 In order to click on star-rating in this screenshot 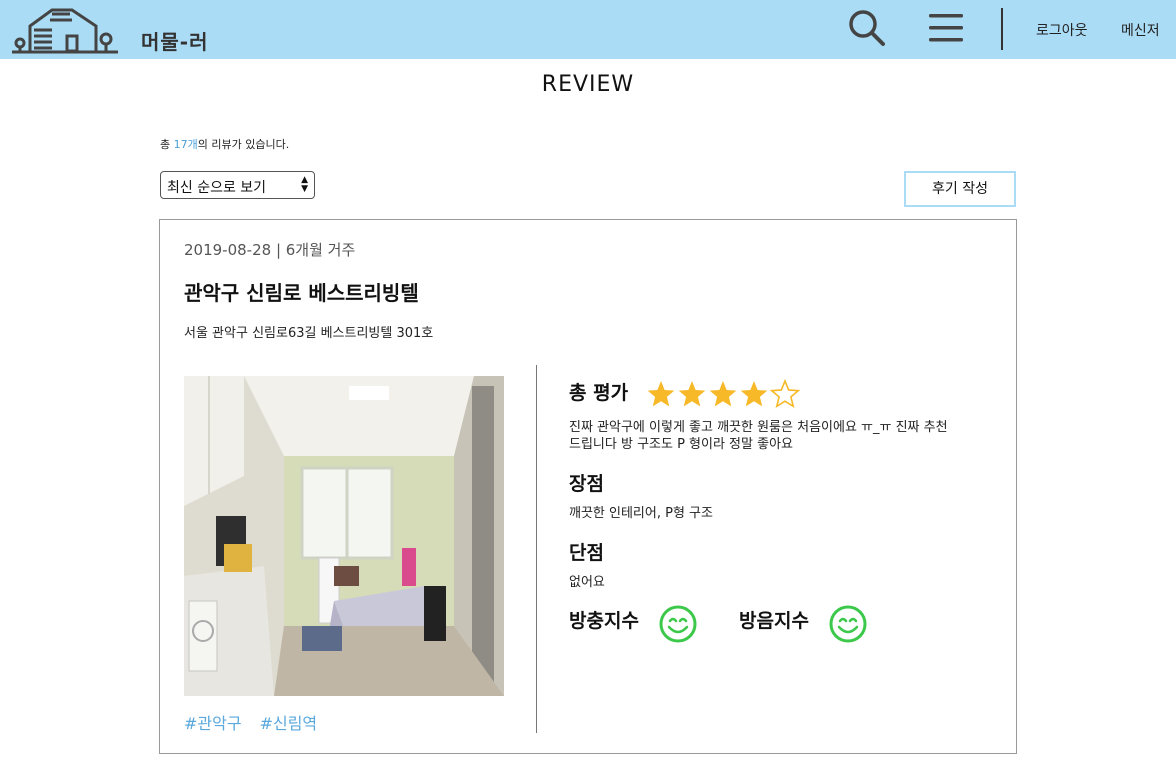, I will do `click(724, 393)`.